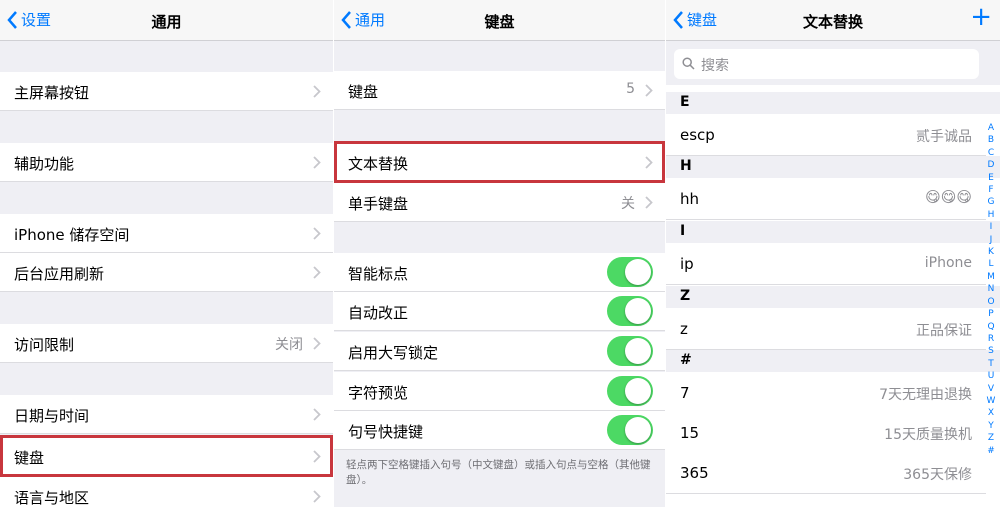 This screenshot has height=507, width=1000. I want to click on index-letter: #, so click(991, 451).